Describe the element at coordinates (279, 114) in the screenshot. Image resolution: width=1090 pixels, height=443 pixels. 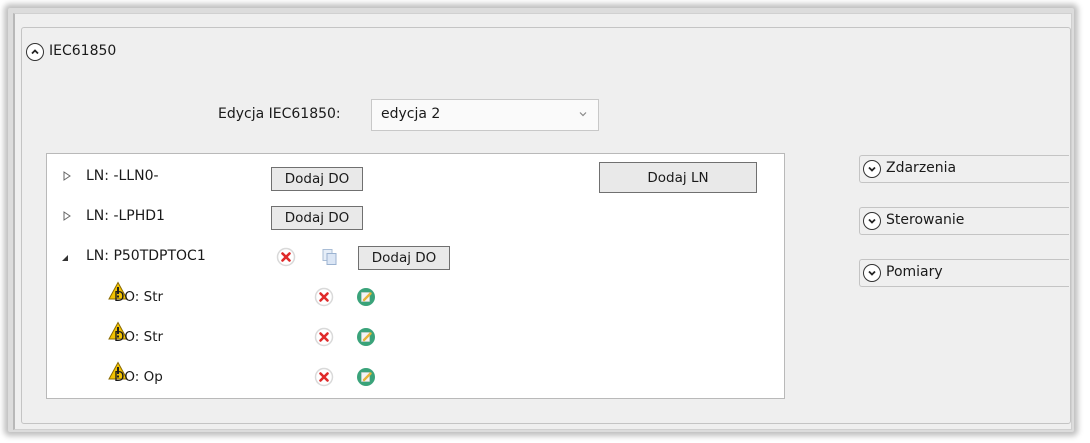
I see `edition-label: Edycja IEC61850:` at that location.